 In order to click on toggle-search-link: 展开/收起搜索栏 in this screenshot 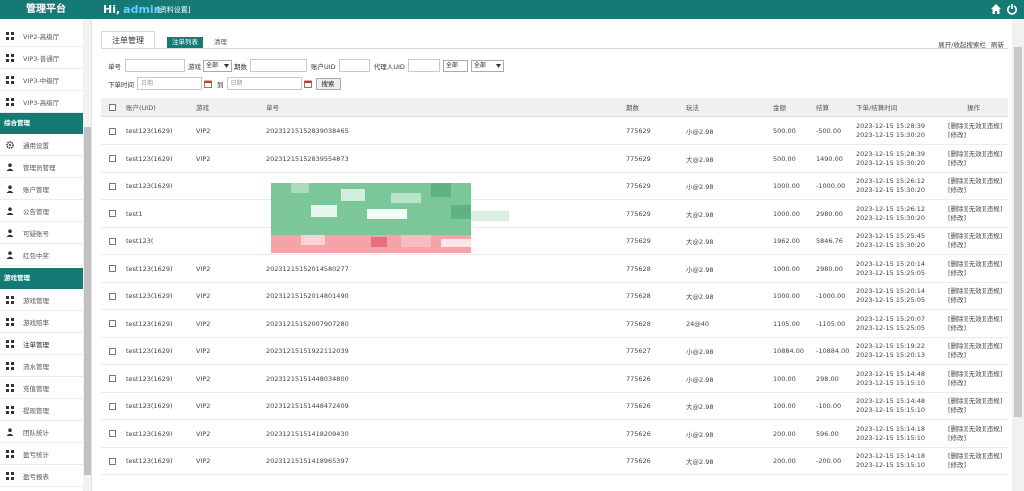, I will do `click(962, 45)`.